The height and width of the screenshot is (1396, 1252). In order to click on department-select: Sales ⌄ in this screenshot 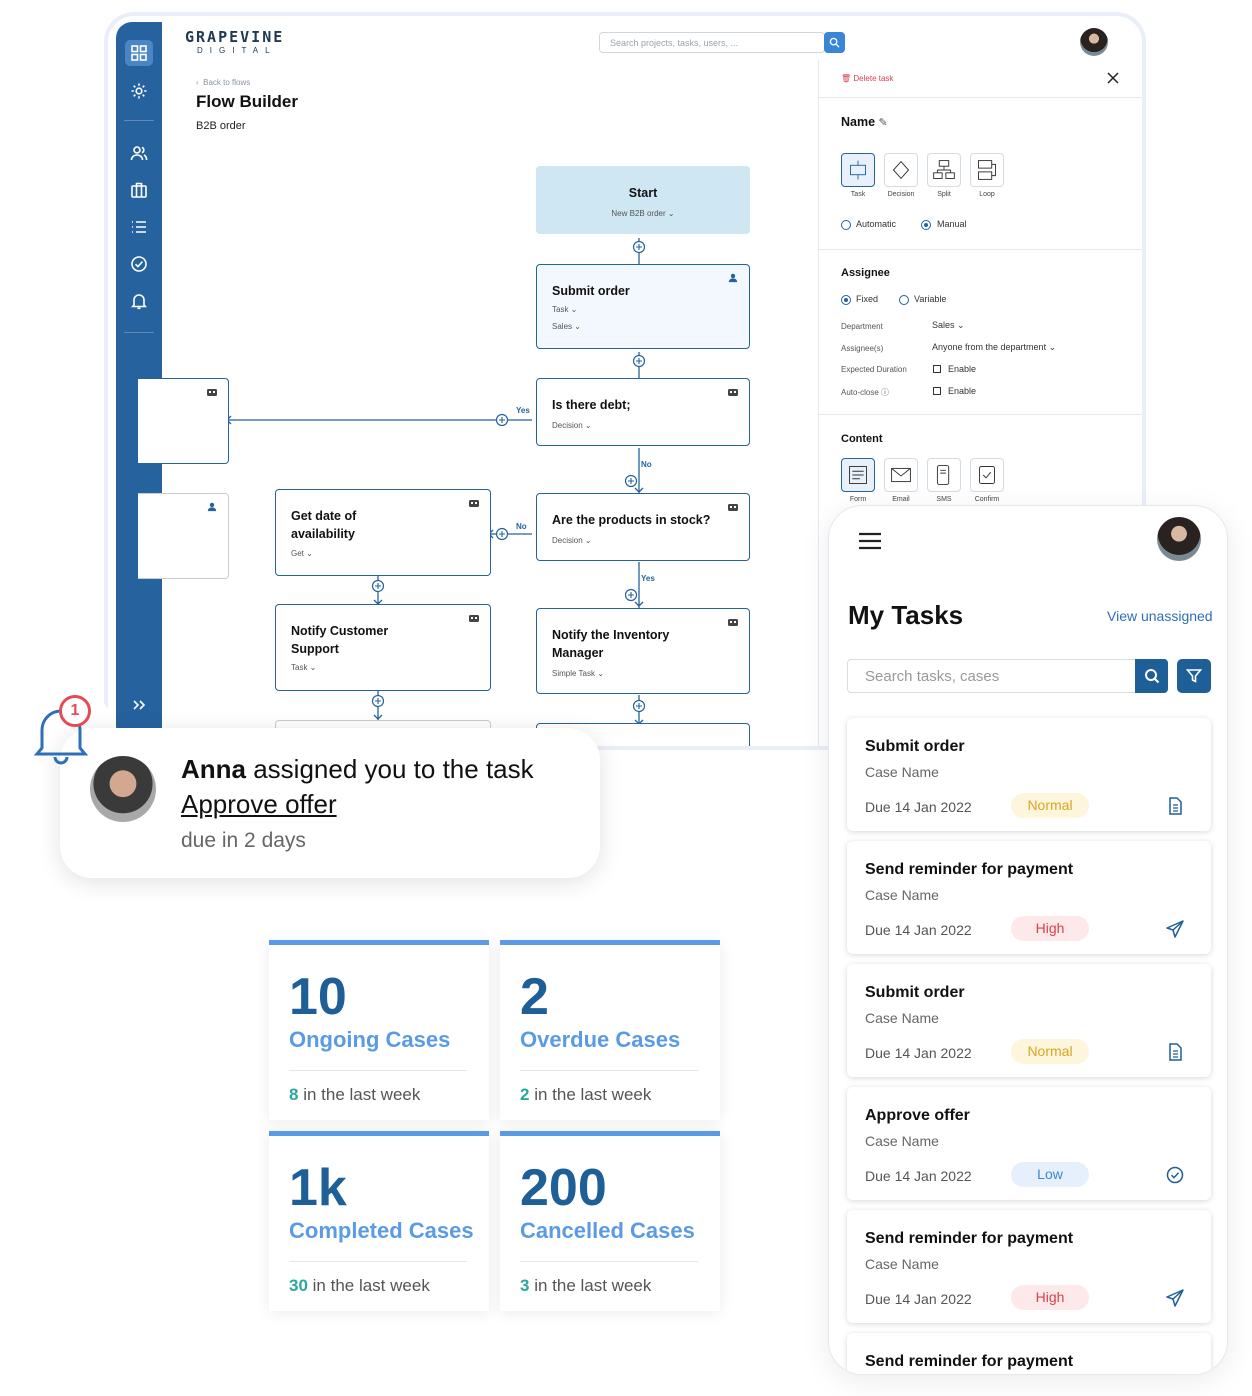, I will do `click(948, 325)`.